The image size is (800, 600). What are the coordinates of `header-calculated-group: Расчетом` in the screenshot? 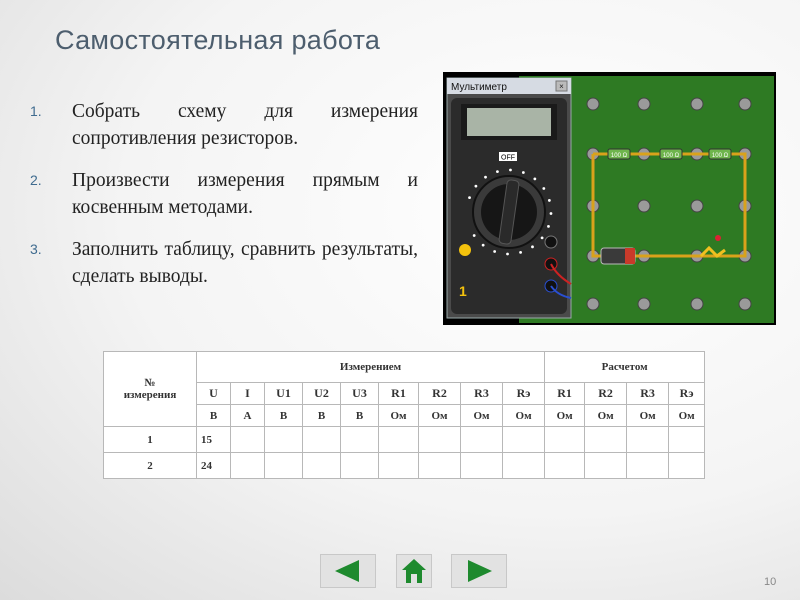 It's located at (625, 367).